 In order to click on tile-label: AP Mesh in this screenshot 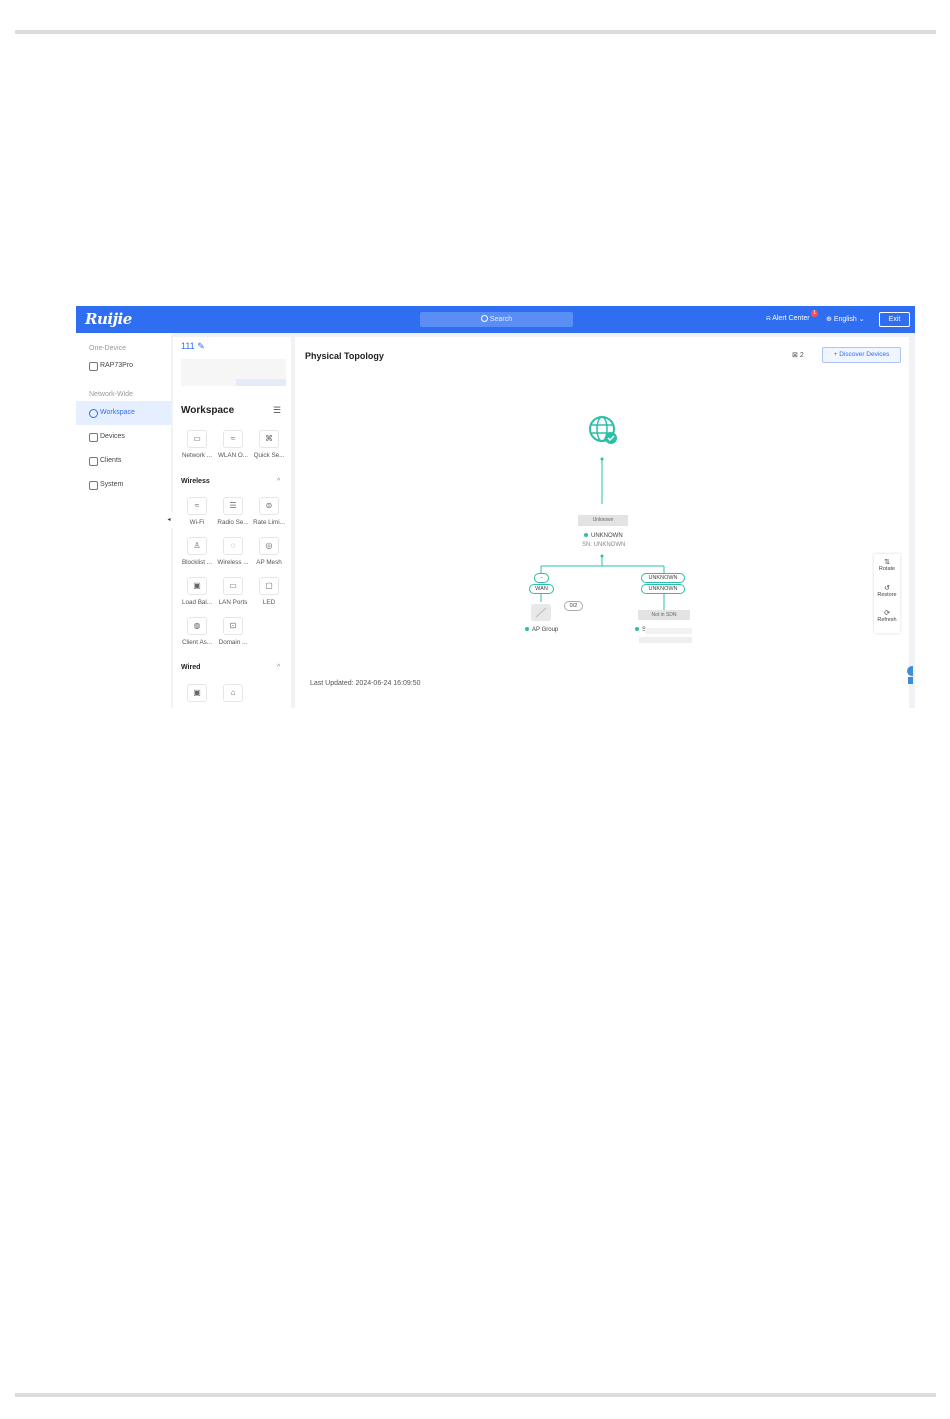, I will do `click(269, 562)`.